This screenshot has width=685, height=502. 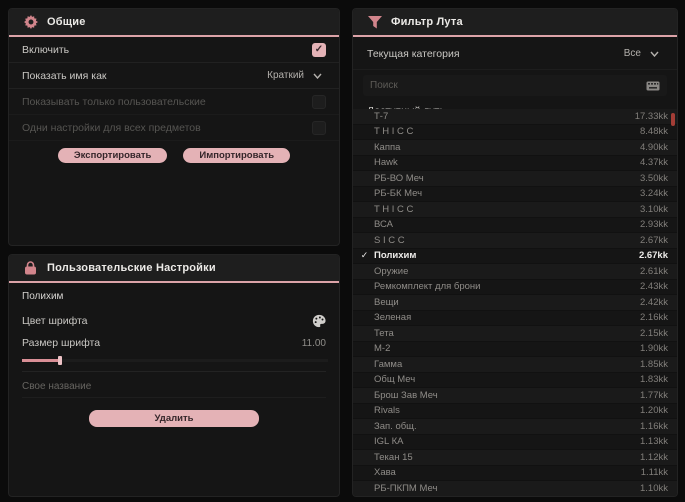 I want to click on same-settings-row: Одни настройки для всех предметов, so click(x=174, y=128).